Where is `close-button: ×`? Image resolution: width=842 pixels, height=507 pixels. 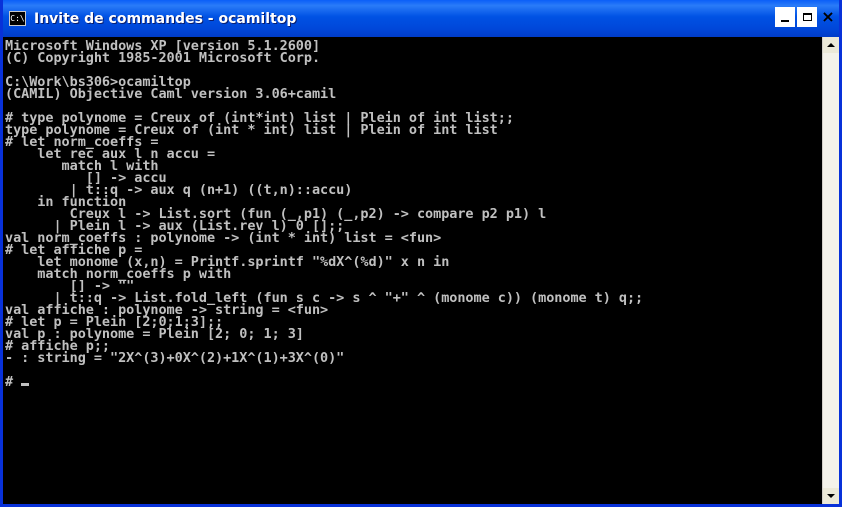 close-button: × is located at coordinates (828, 17).